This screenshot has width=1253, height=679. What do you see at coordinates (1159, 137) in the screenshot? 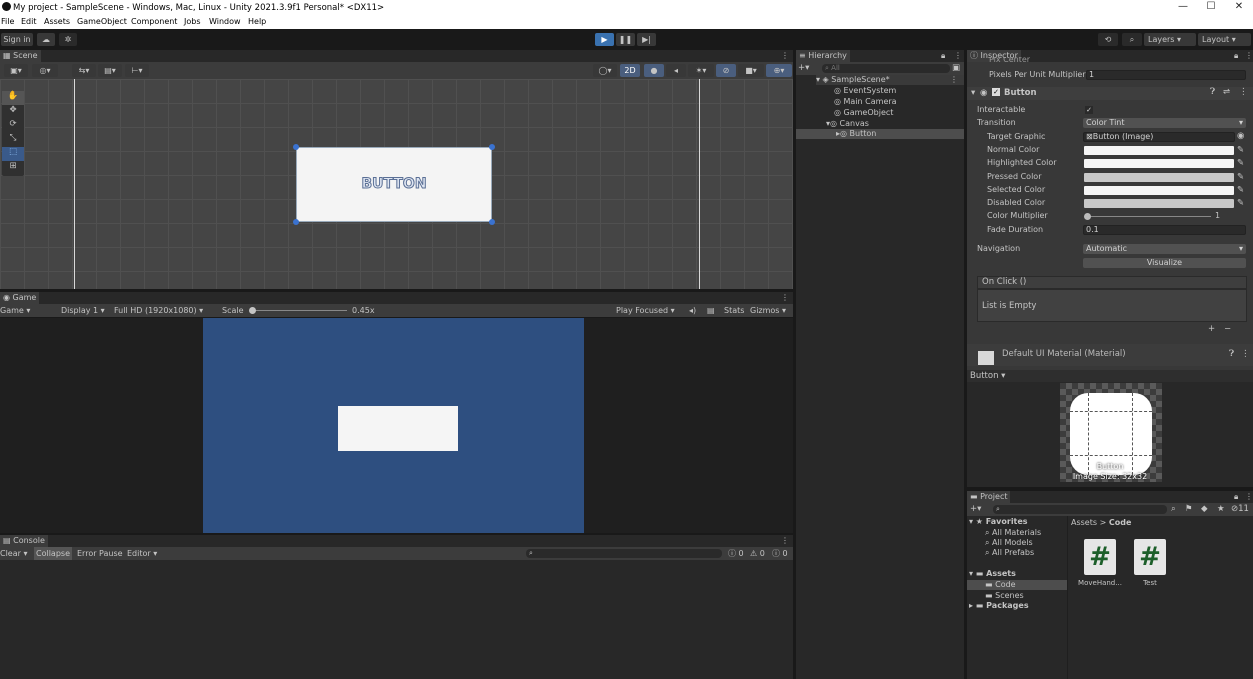
I see `target-graphic-field: ⊠Button (Image)` at bounding box center [1159, 137].